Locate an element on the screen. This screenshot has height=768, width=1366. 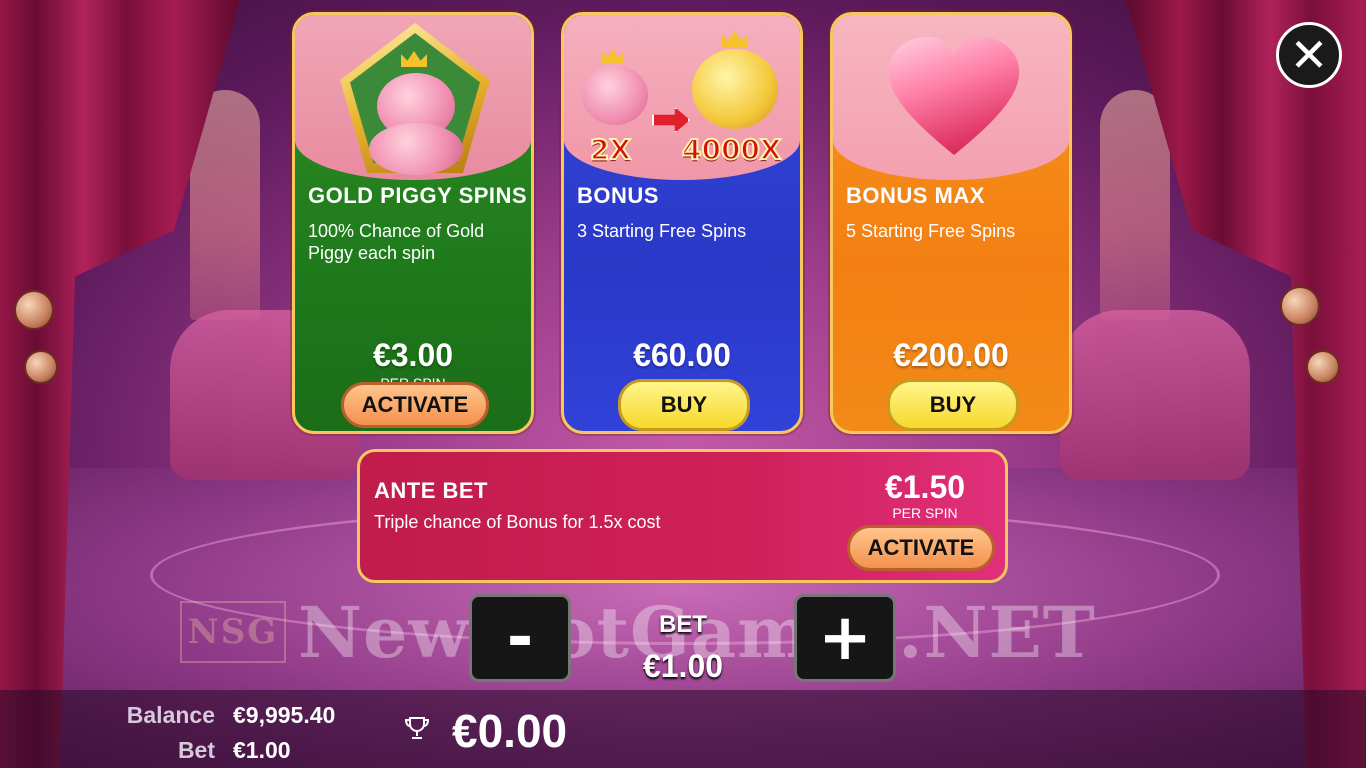
bet-status-value: €1.00 is located at coordinates (262, 750).